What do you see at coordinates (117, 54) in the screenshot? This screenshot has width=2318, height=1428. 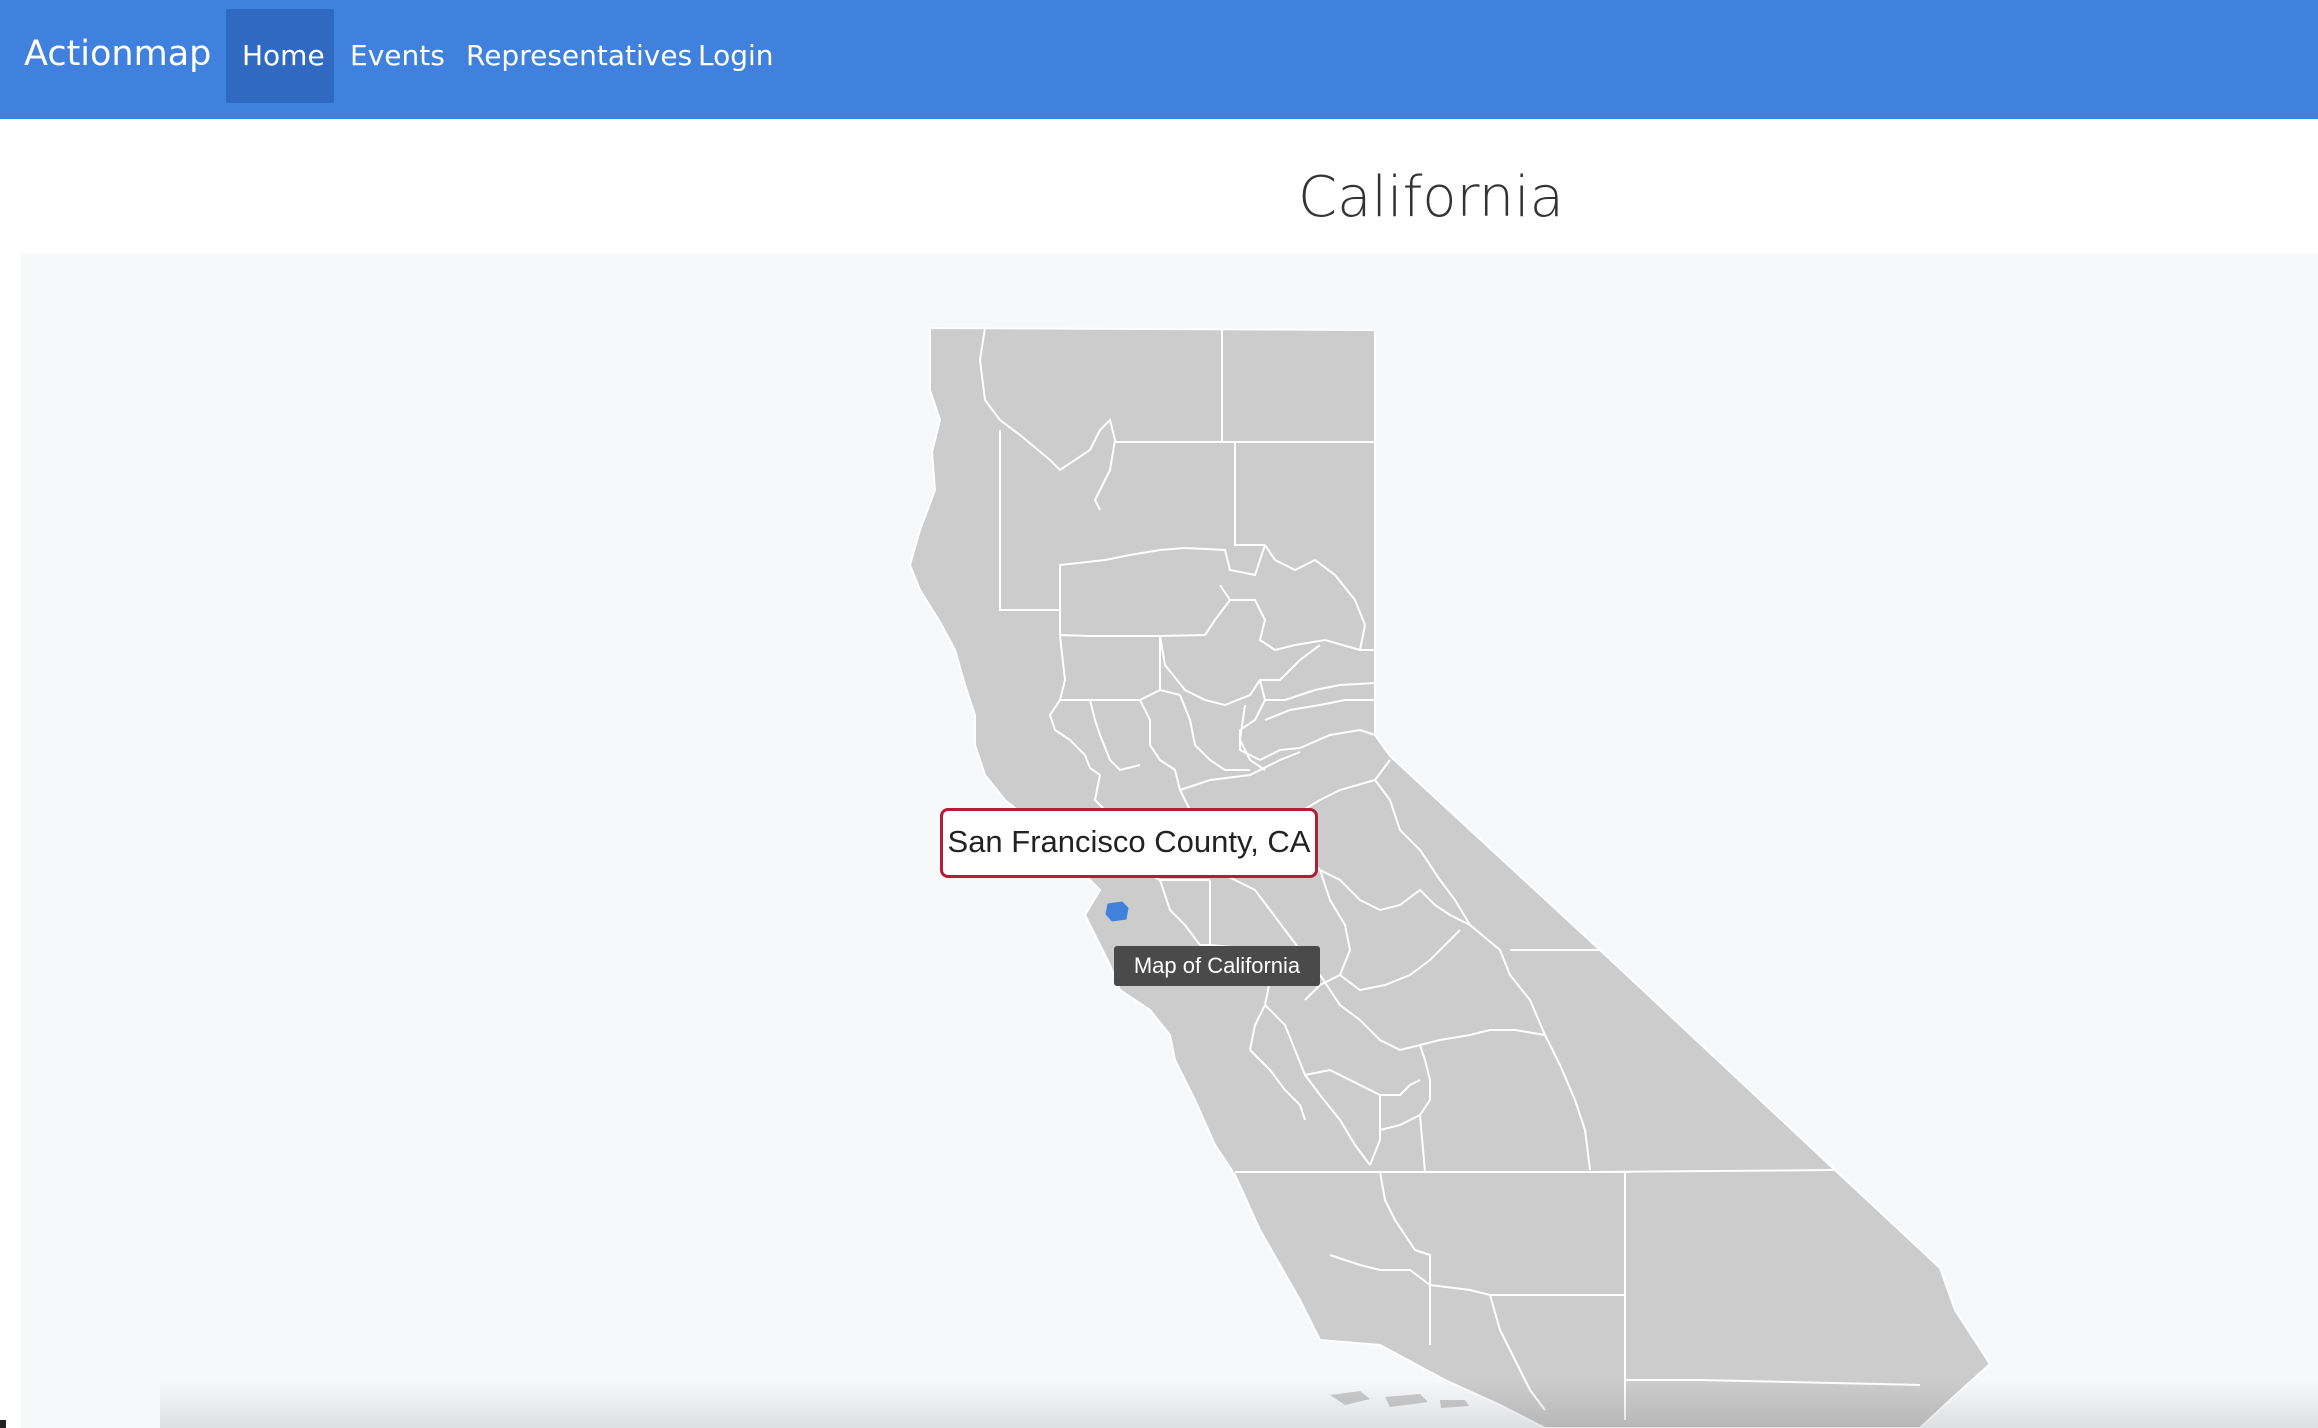 I see `brand-link: Actionmap` at bounding box center [117, 54].